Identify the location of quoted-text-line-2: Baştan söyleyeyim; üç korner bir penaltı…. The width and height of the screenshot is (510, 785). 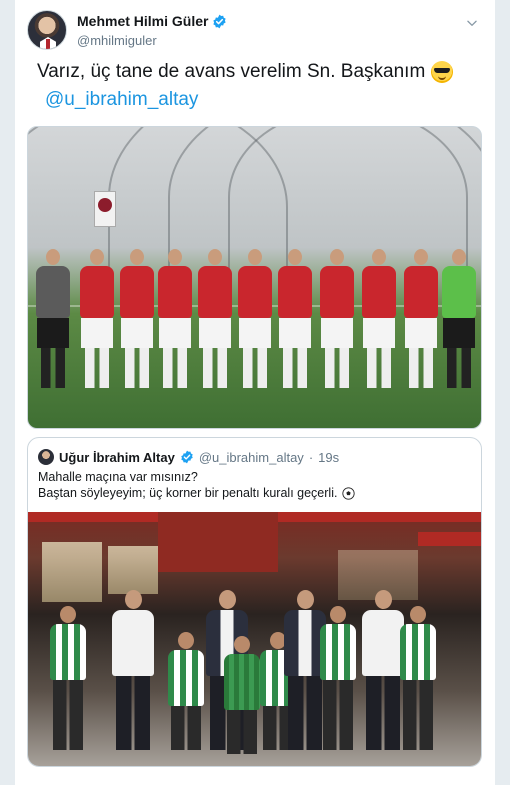
(188, 493).